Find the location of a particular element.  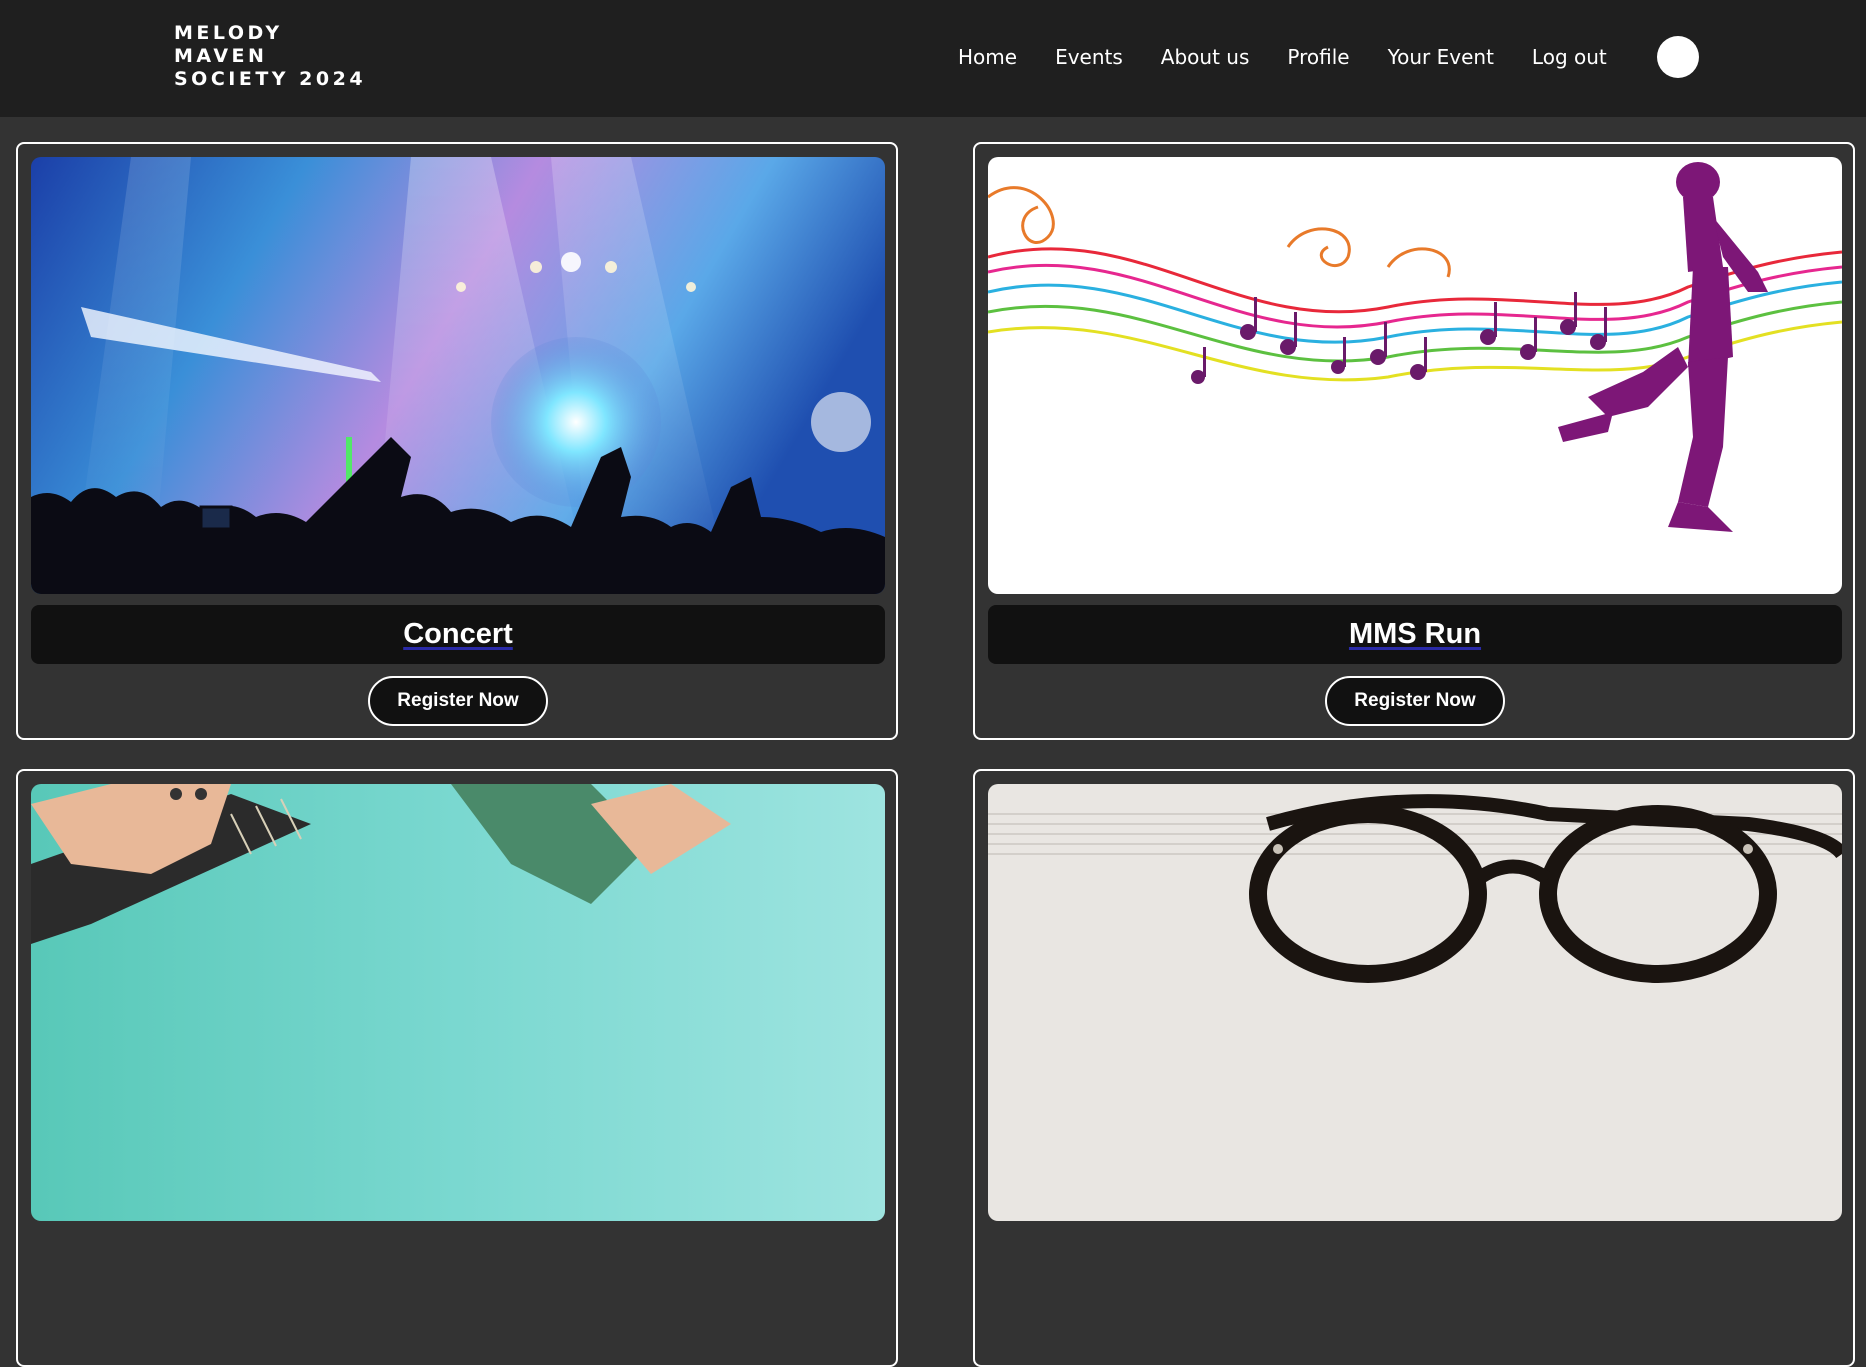

event-image-concert is located at coordinates (458, 375).